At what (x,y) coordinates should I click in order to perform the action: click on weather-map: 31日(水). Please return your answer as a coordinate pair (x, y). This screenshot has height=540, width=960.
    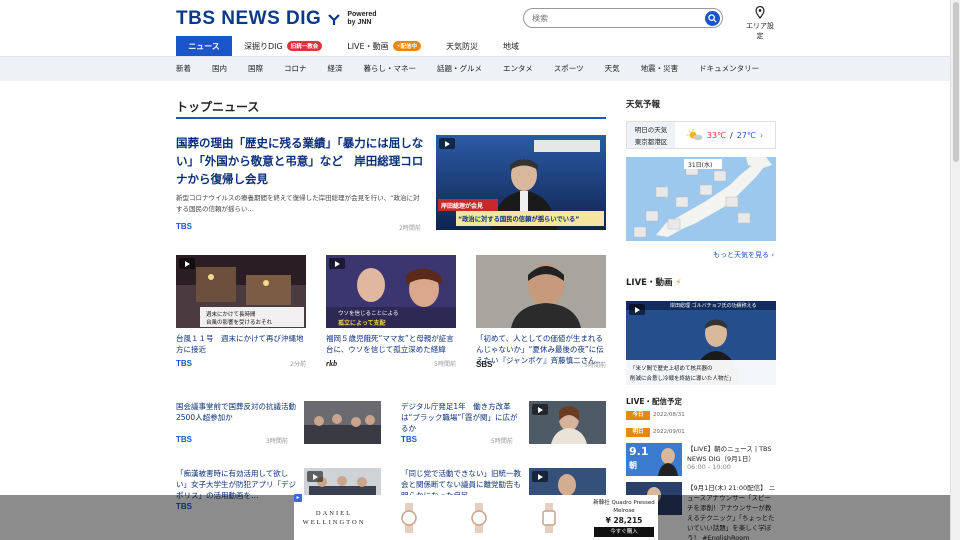
    Looking at the image, I should click on (701, 199).